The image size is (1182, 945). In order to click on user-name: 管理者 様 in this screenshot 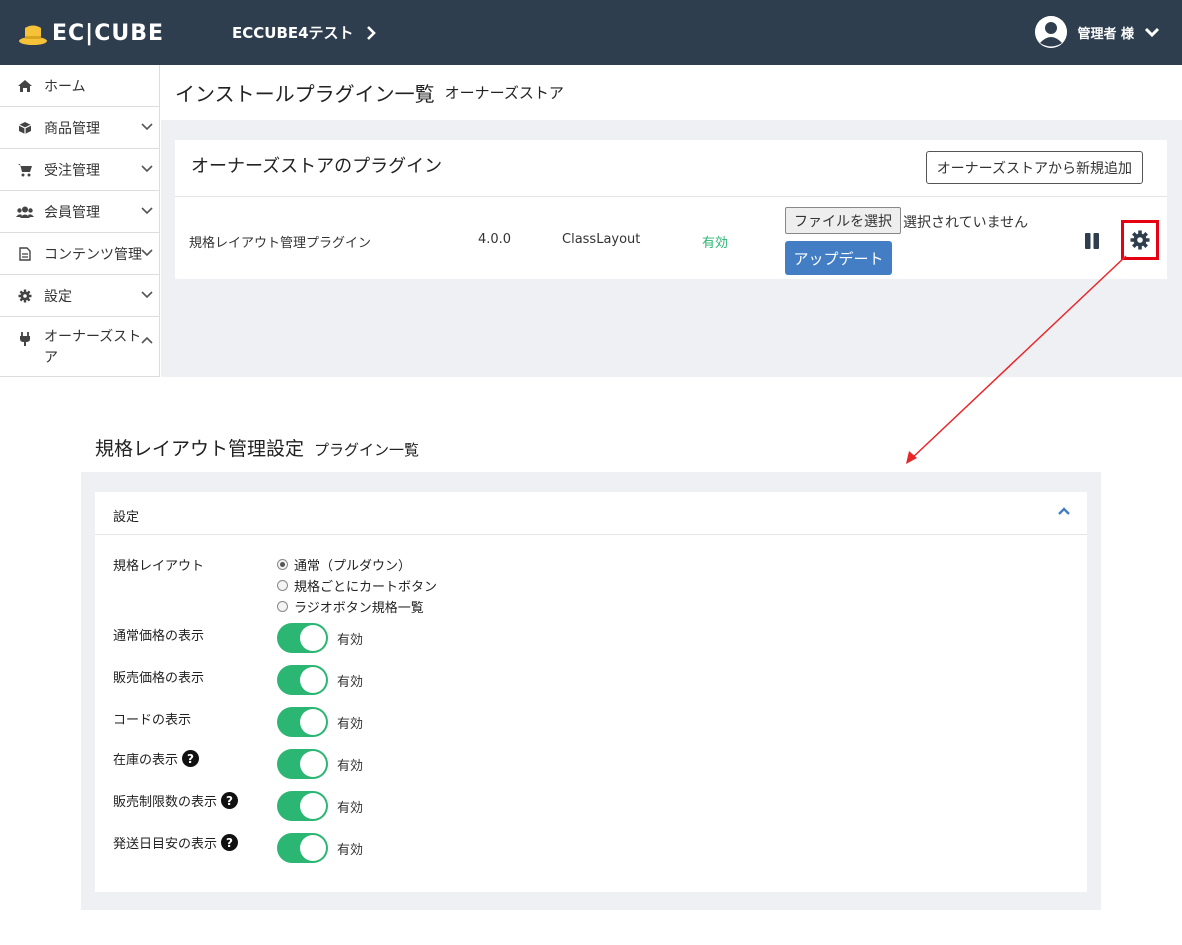, I will do `click(1105, 34)`.